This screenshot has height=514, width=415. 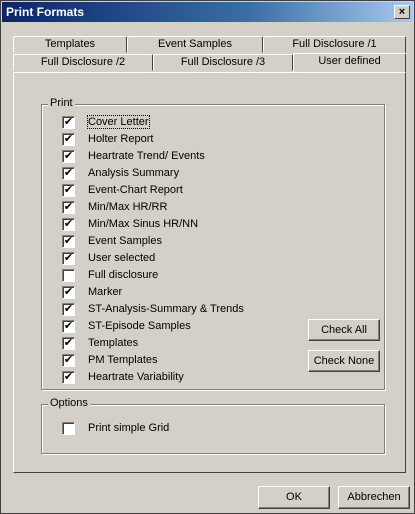 What do you see at coordinates (122, 258) in the screenshot?
I see `checkbox-label: User selected` at bounding box center [122, 258].